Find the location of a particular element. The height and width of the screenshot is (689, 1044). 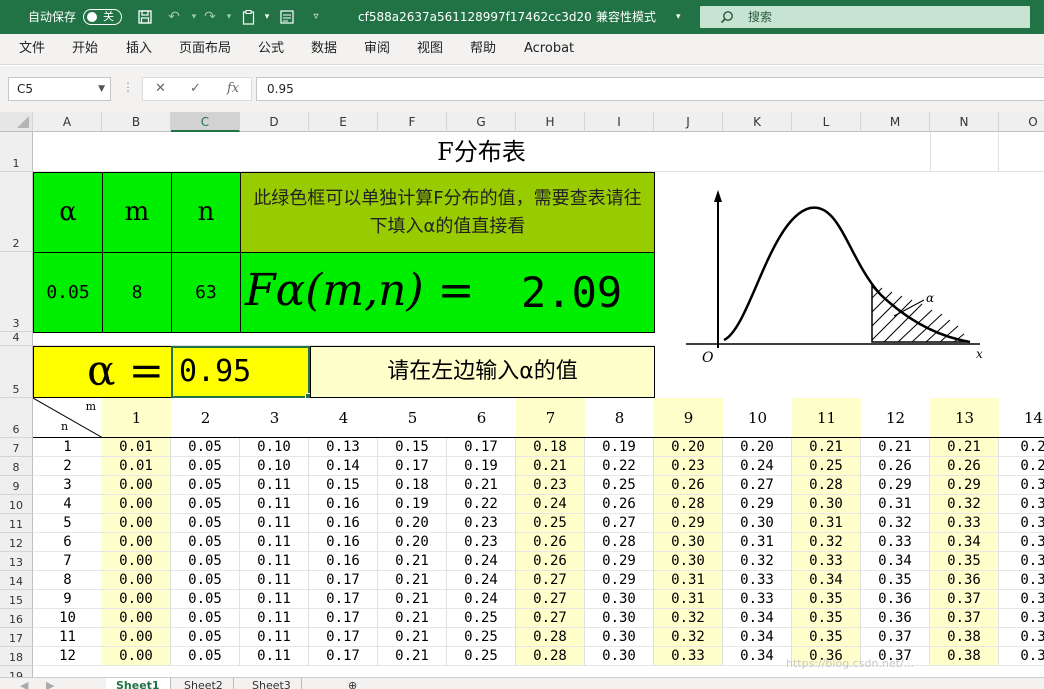

m-label-cell: m is located at coordinates (137, 212).